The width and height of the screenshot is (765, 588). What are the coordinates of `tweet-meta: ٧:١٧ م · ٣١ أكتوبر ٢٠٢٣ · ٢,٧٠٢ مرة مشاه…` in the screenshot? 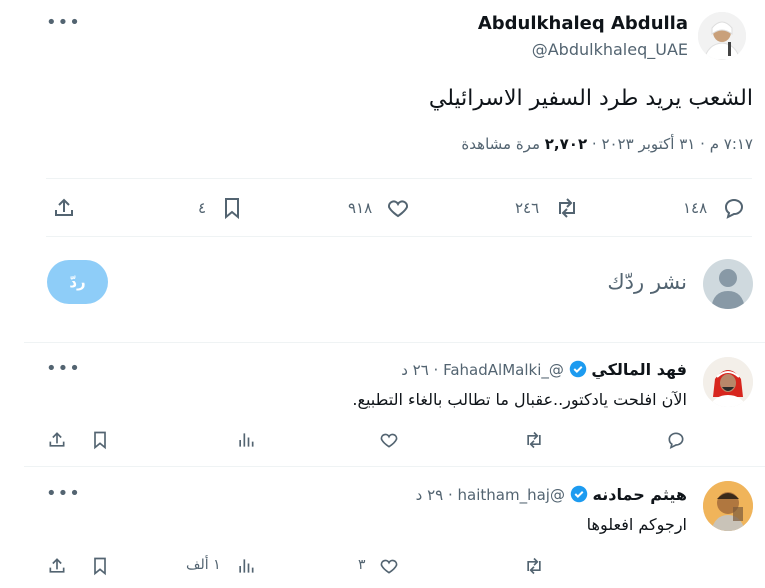 It's located at (607, 144).